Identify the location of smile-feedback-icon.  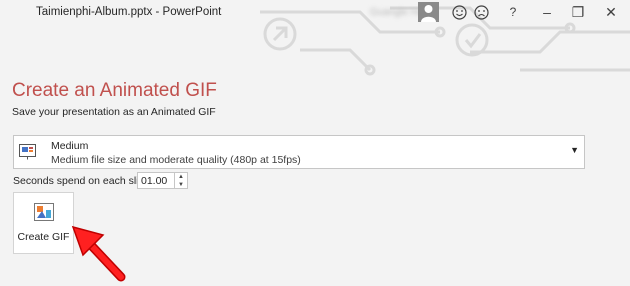
(459, 12).